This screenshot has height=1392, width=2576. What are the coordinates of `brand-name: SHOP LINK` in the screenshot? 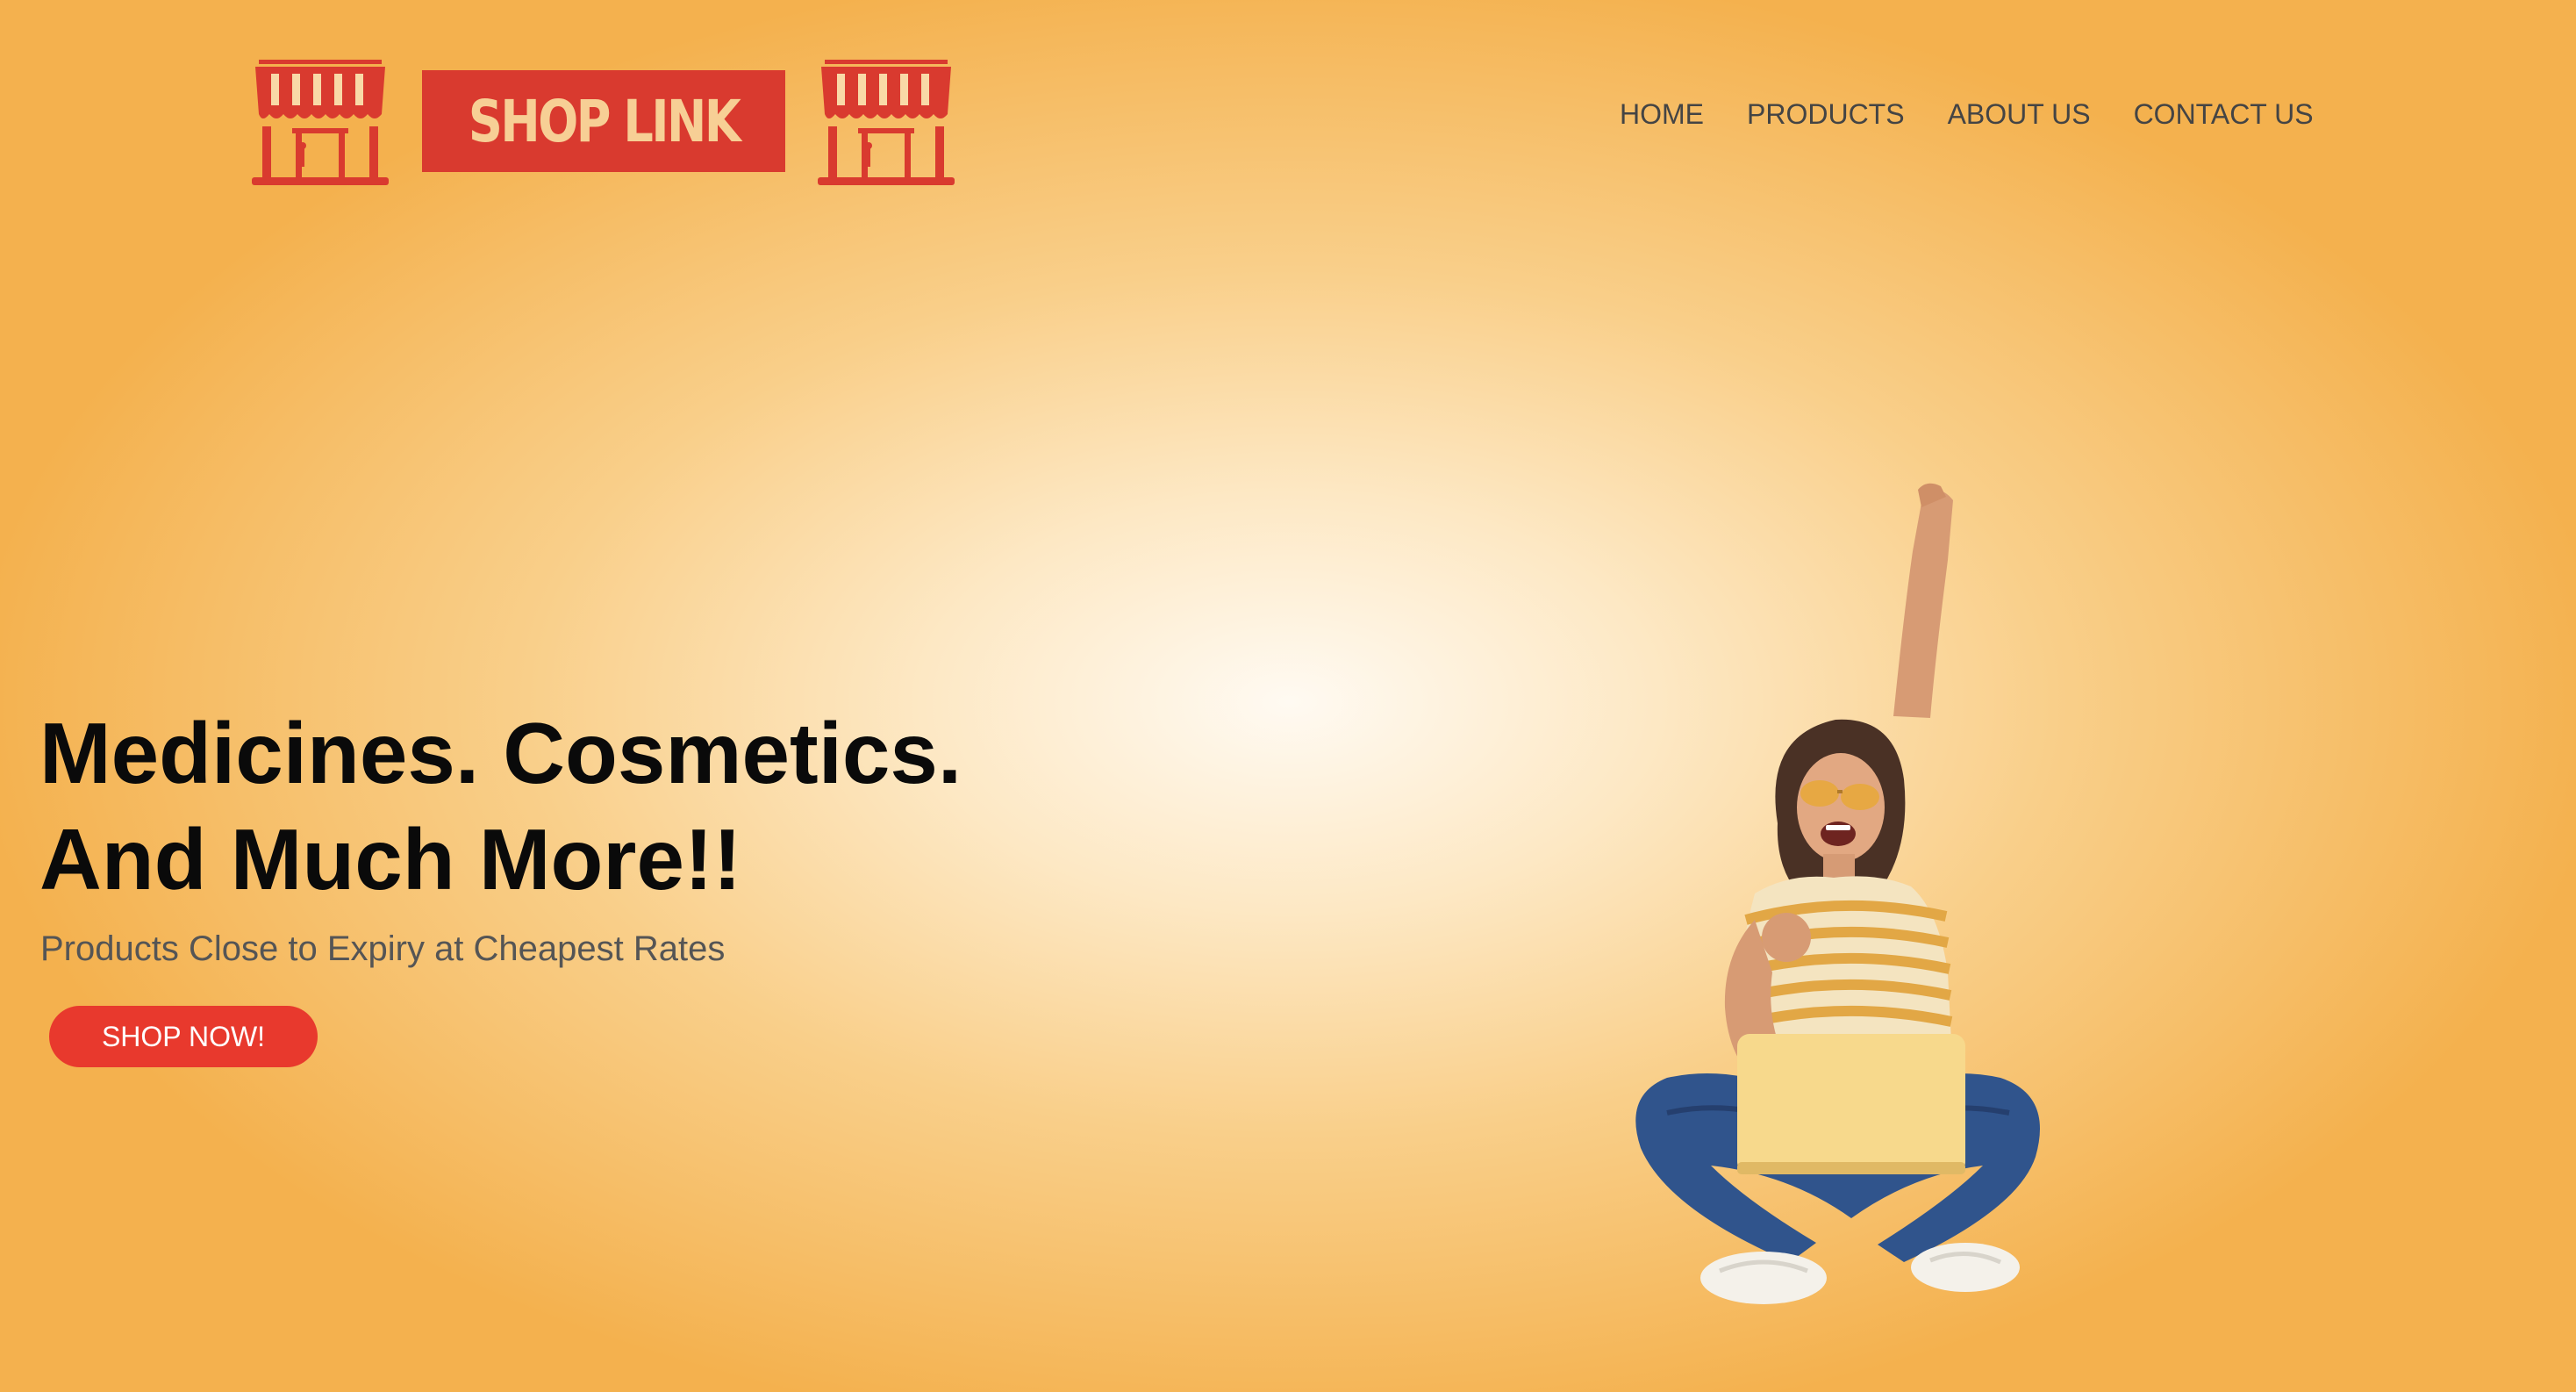 It's located at (604, 121).